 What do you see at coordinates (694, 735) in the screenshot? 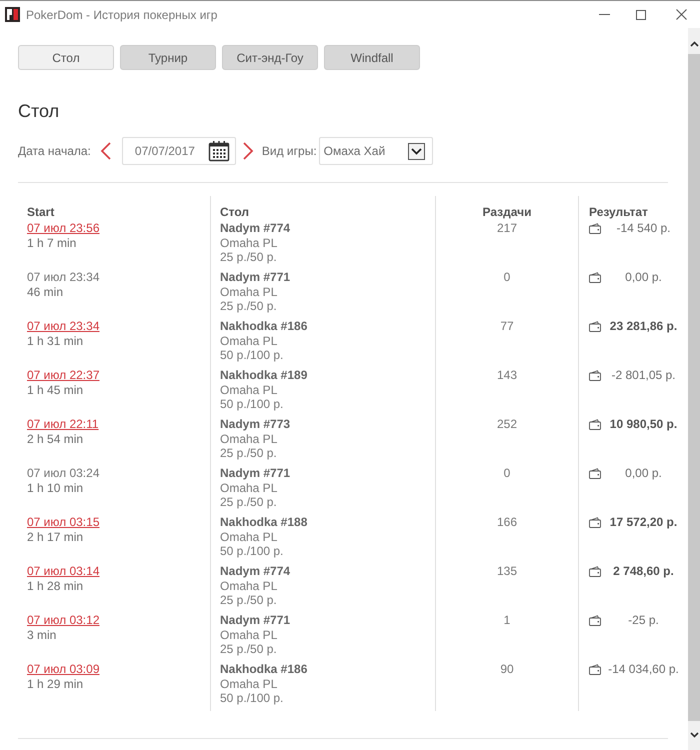
I see `scroll-down-icon` at bounding box center [694, 735].